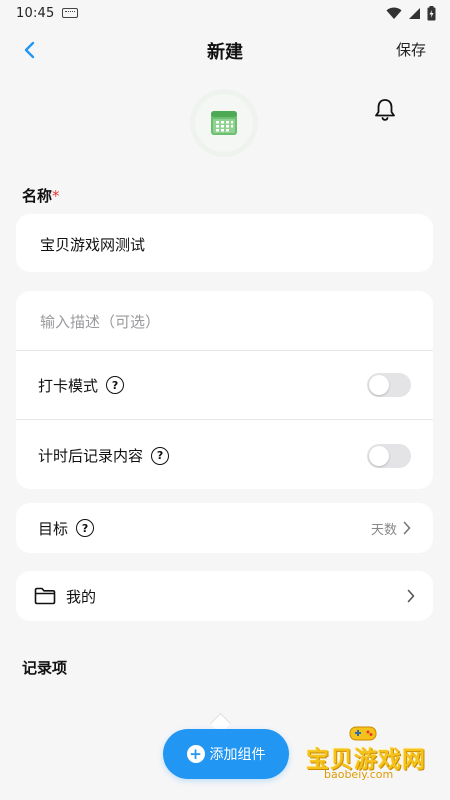 This screenshot has height=800, width=450. Describe the element at coordinates (37, 196) in the screenshot. I see `name-label-text: 名称` at that location.